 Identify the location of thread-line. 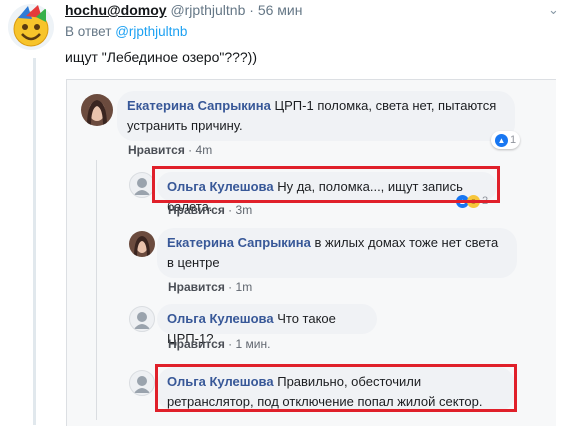
(34, 241).